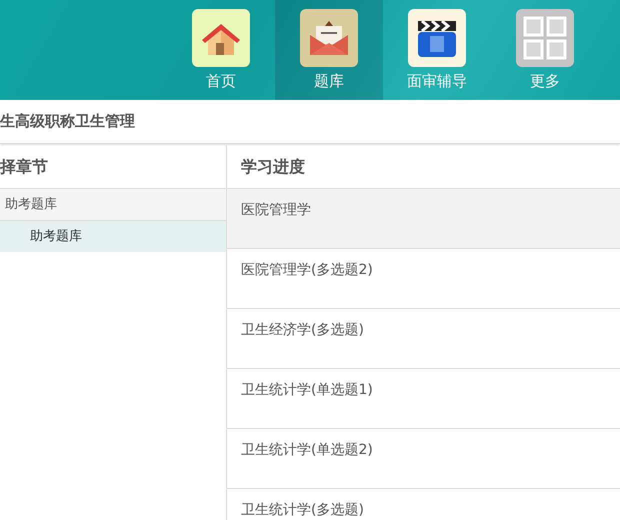 The width and height of the screenshot is (620, 520). I want to click on progress-row: 医院管理学(多选题2), so click(423, 279).